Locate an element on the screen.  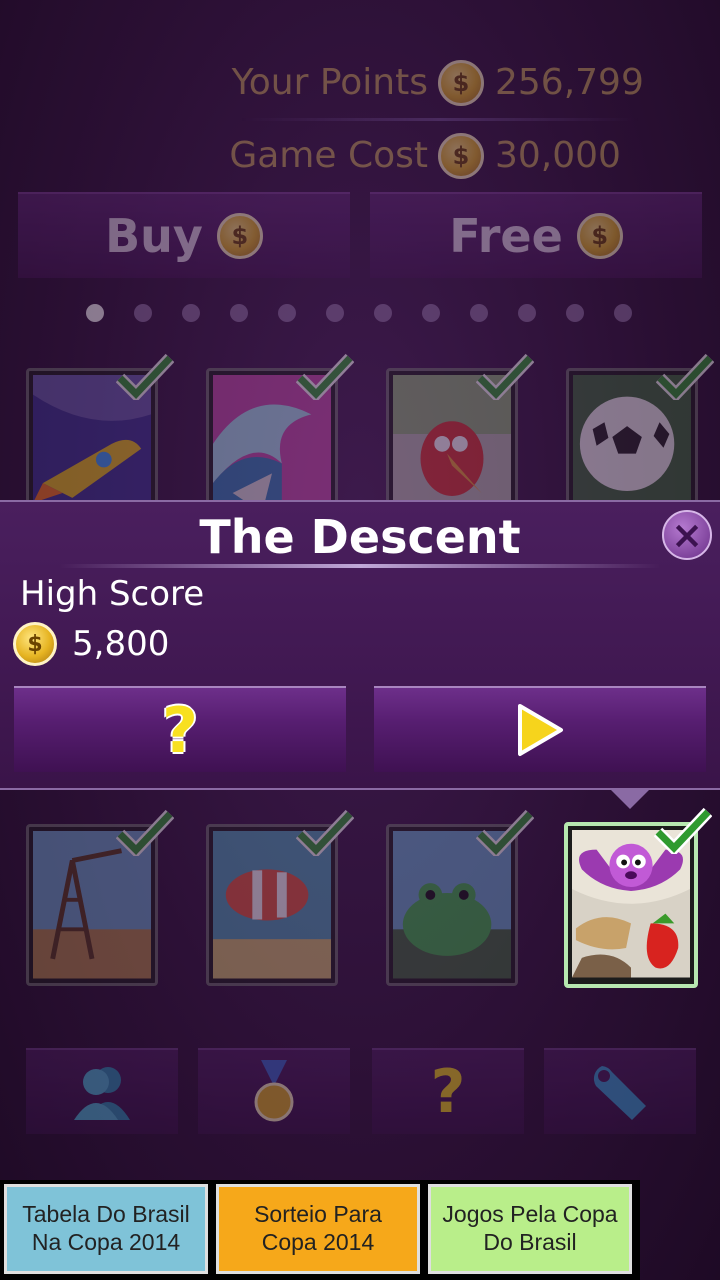
help-icon: ? is located at coordinates (448, 1092).